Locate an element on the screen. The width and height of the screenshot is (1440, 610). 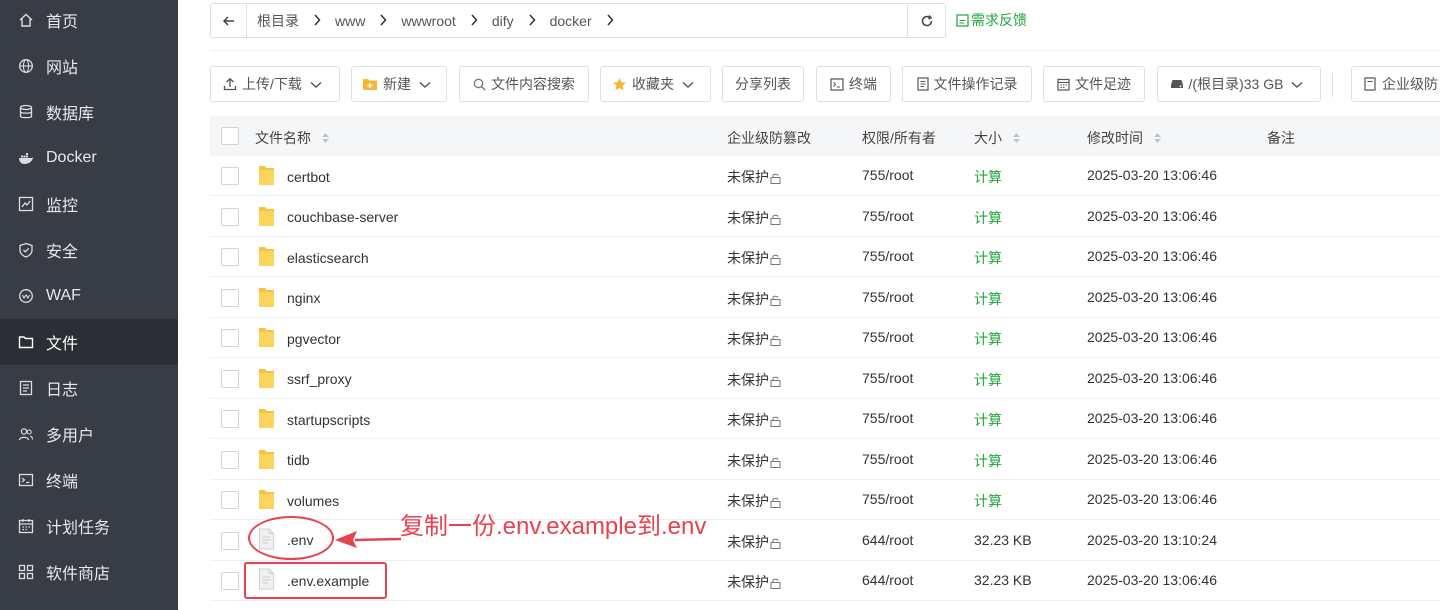
breadcrumb-segment: dify is located at coordinates (521, 21).